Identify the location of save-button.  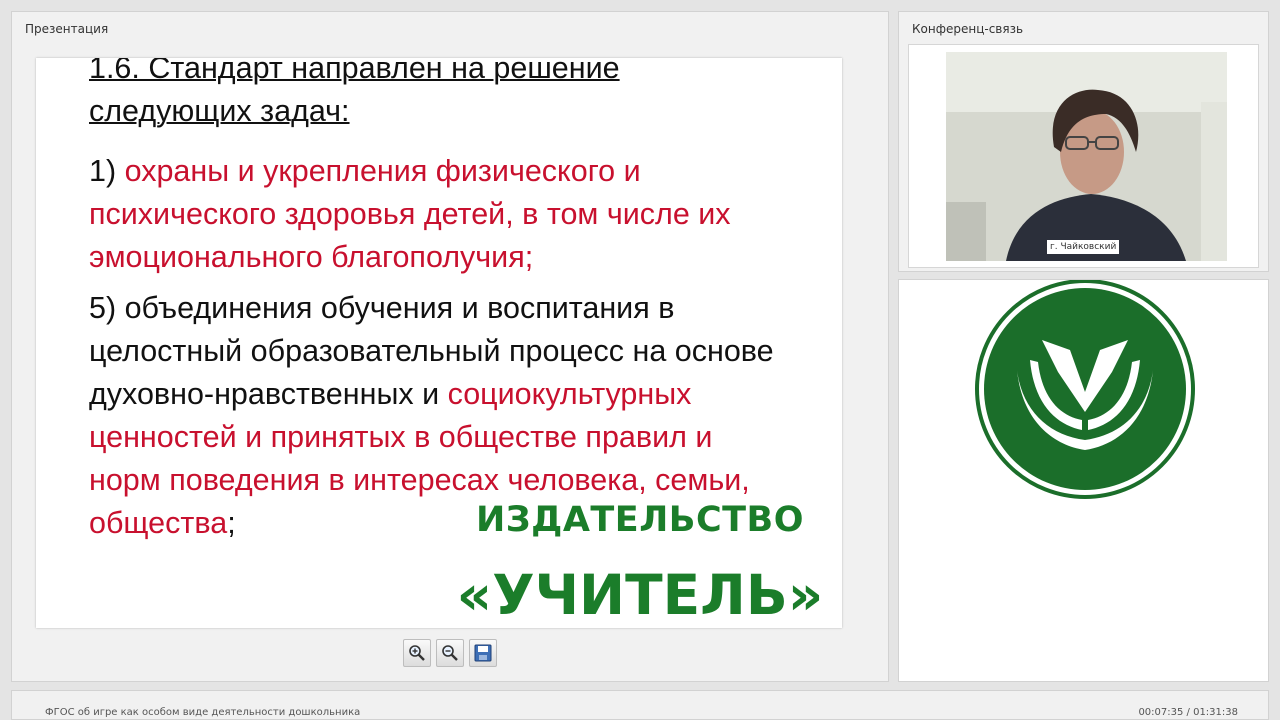
(483, 653).